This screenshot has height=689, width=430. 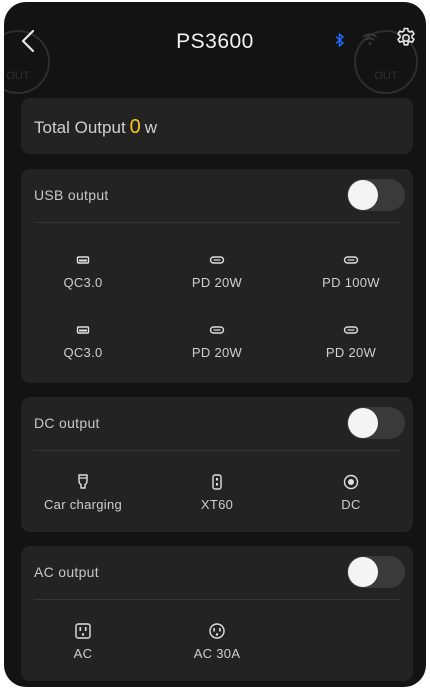 I want to click on dc-port-dc: DC, so click(x=351, y=493).